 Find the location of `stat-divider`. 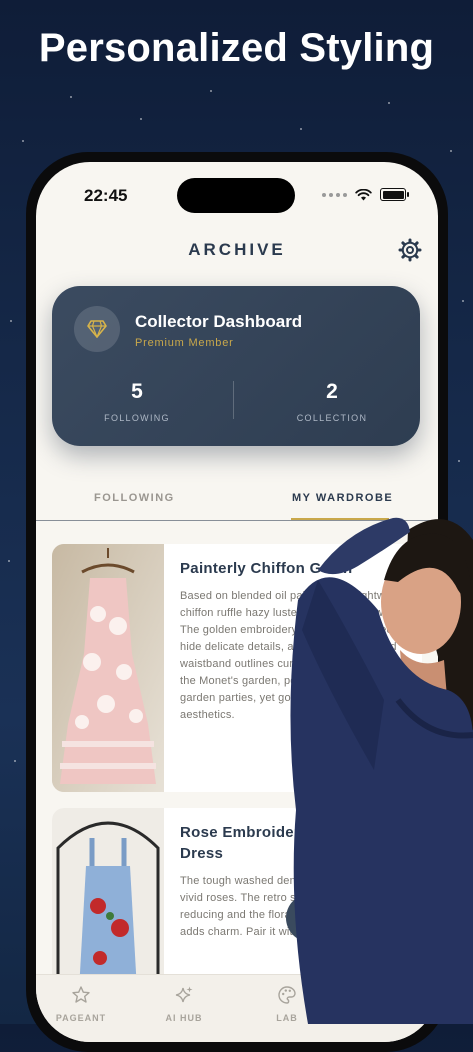

stat-divider is located at coordinates (233, 400).